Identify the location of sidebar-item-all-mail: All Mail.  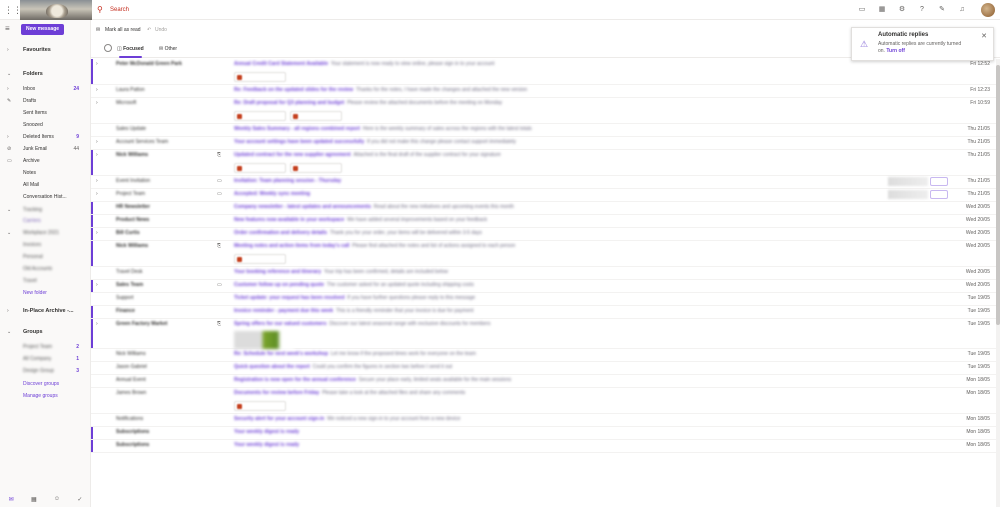
(45, 185).